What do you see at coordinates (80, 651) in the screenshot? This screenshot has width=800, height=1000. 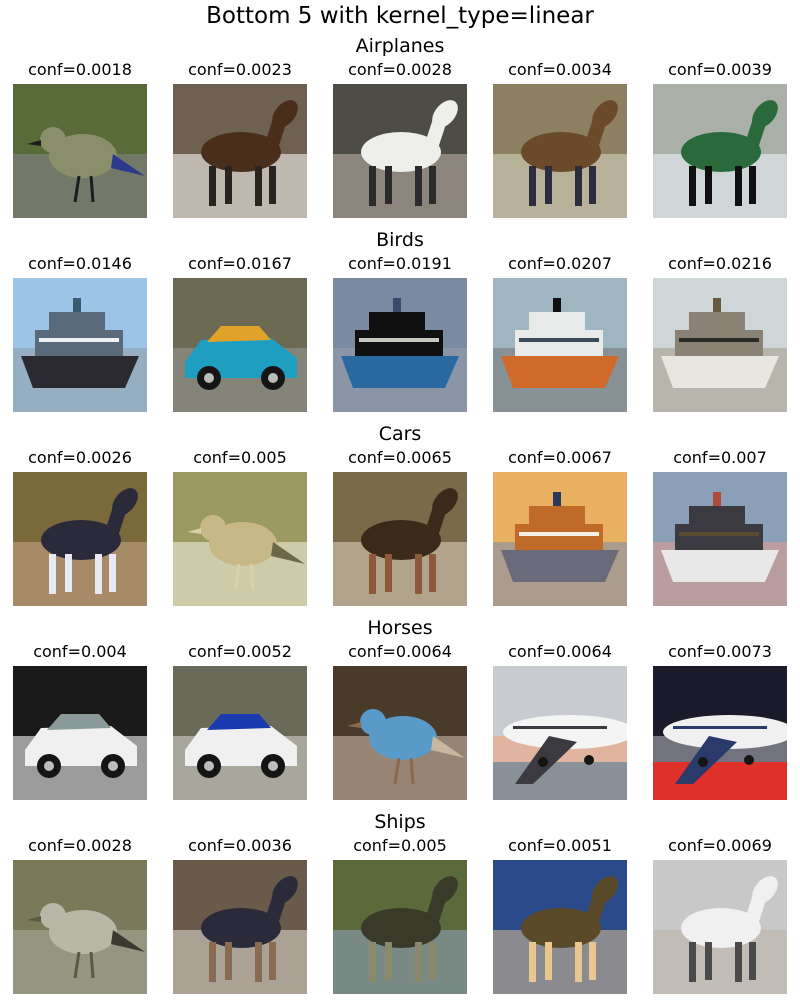 I see `confidence-label: conf=0.004` at bounding box center [80, 651].